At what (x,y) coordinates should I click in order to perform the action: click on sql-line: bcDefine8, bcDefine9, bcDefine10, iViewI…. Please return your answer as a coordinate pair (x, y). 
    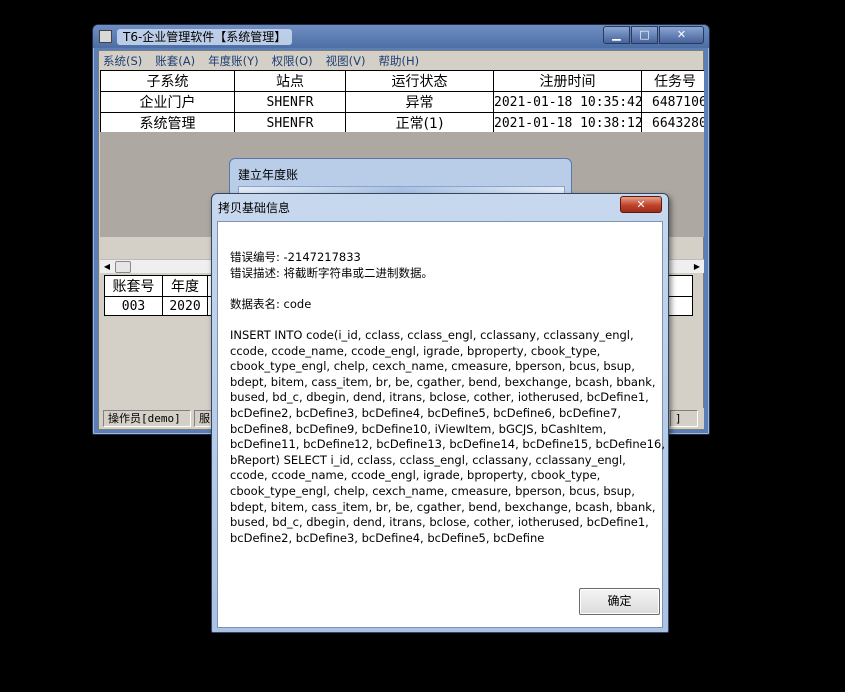
    Looking at the image, I should click on (418, 428).